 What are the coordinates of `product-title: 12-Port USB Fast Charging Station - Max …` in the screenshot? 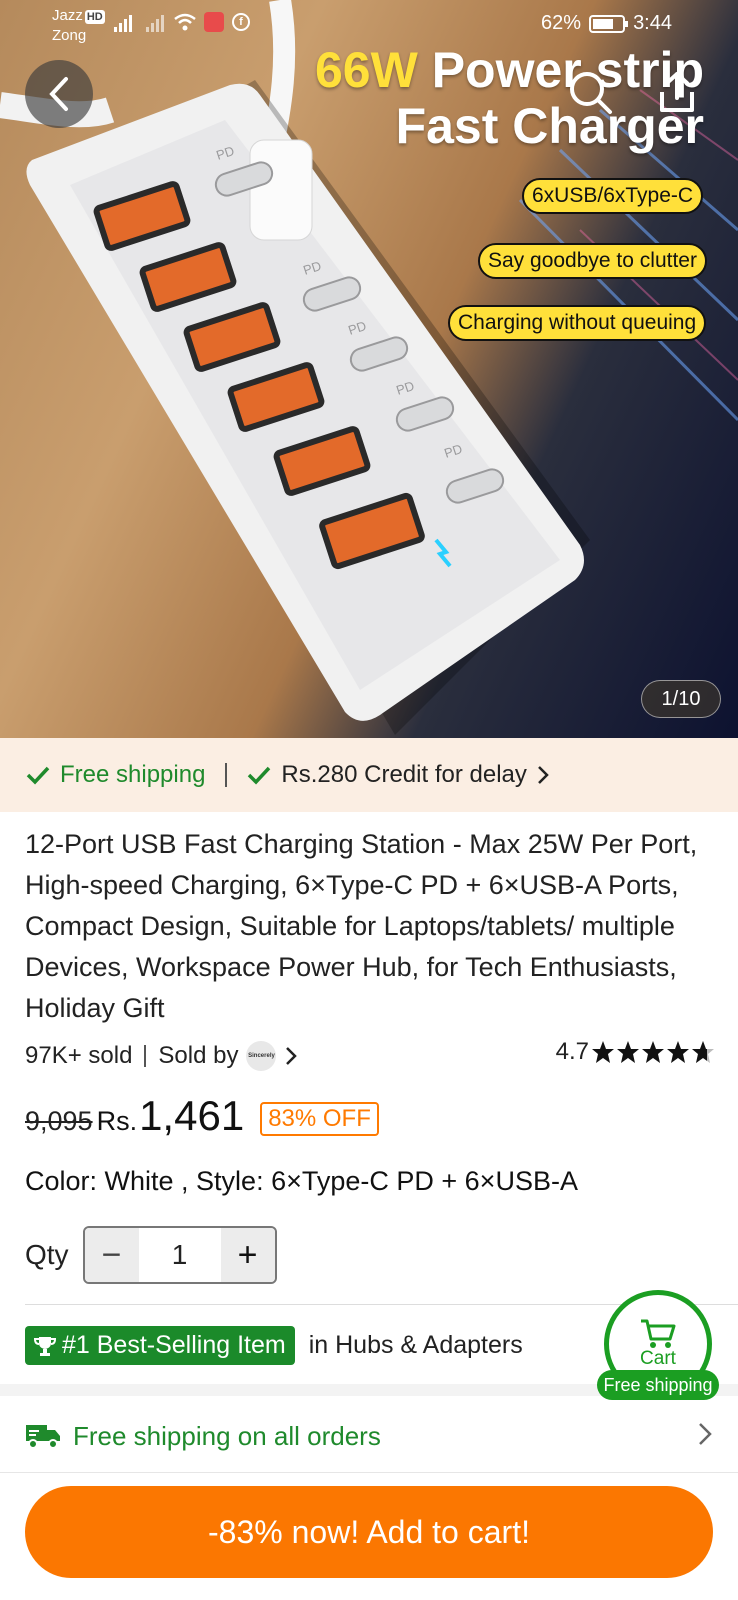 It's located at (361, 926).